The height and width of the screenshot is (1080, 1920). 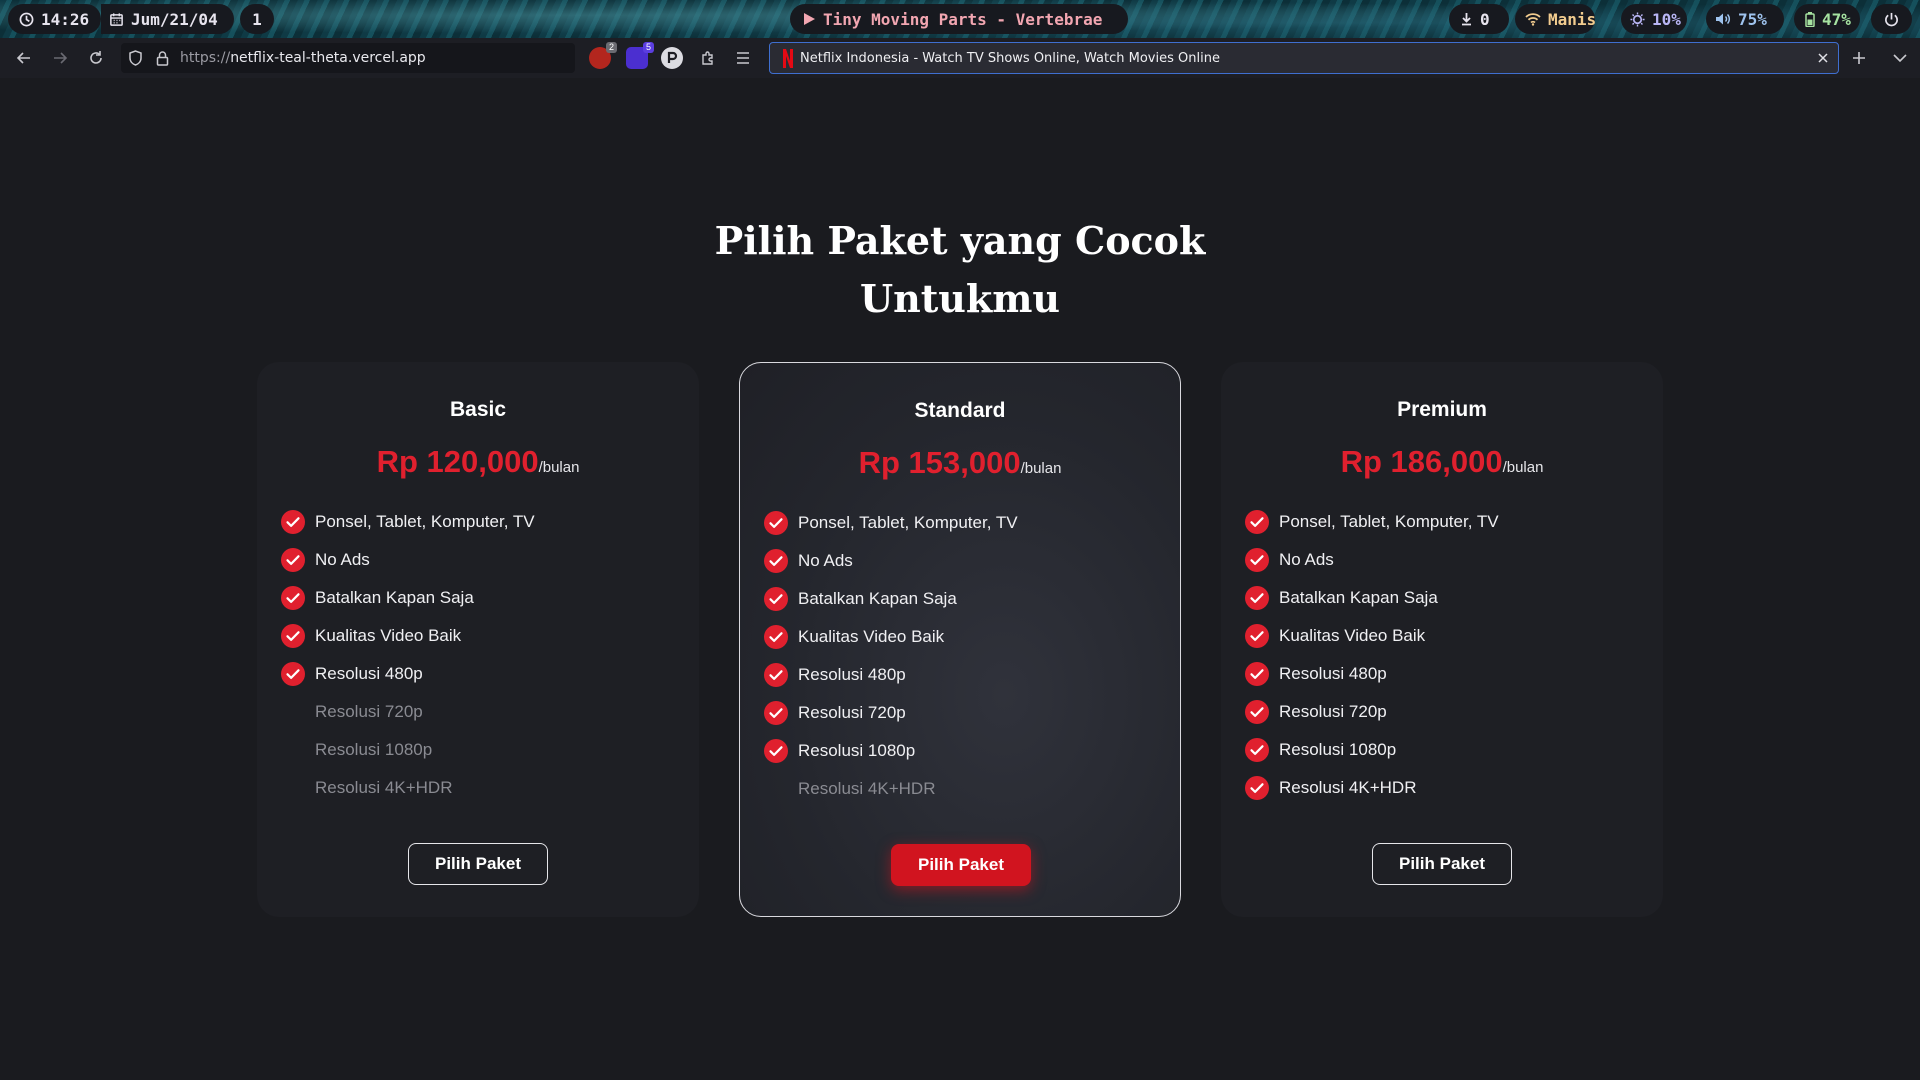 I want to click on wifi-icon, so click(x=1533, y=19).